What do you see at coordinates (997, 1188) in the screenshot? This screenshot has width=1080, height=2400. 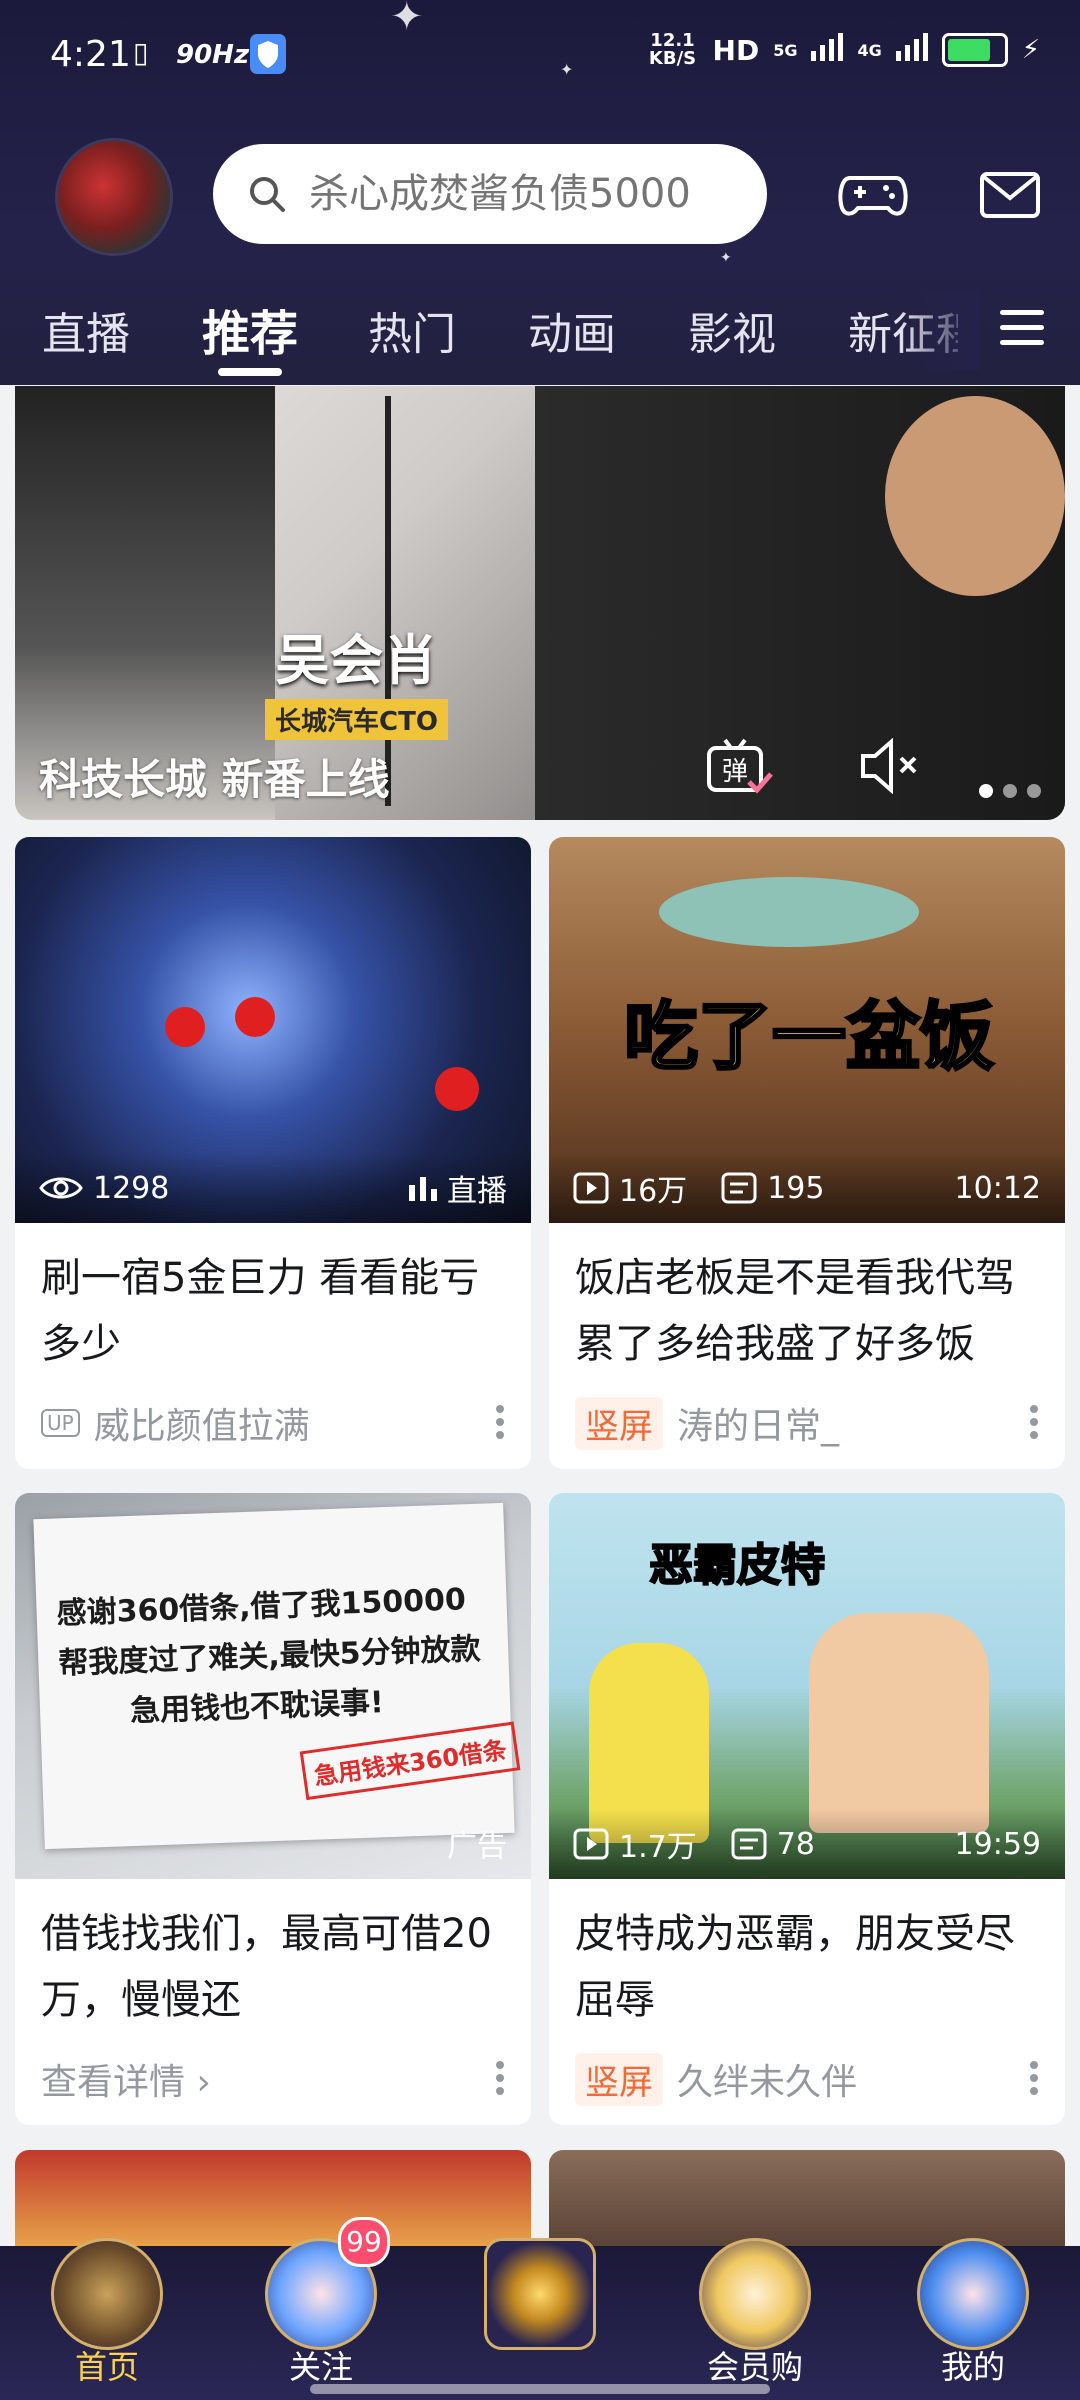 I see `video-duration: 10:12` at bounding box center [997, 1188].